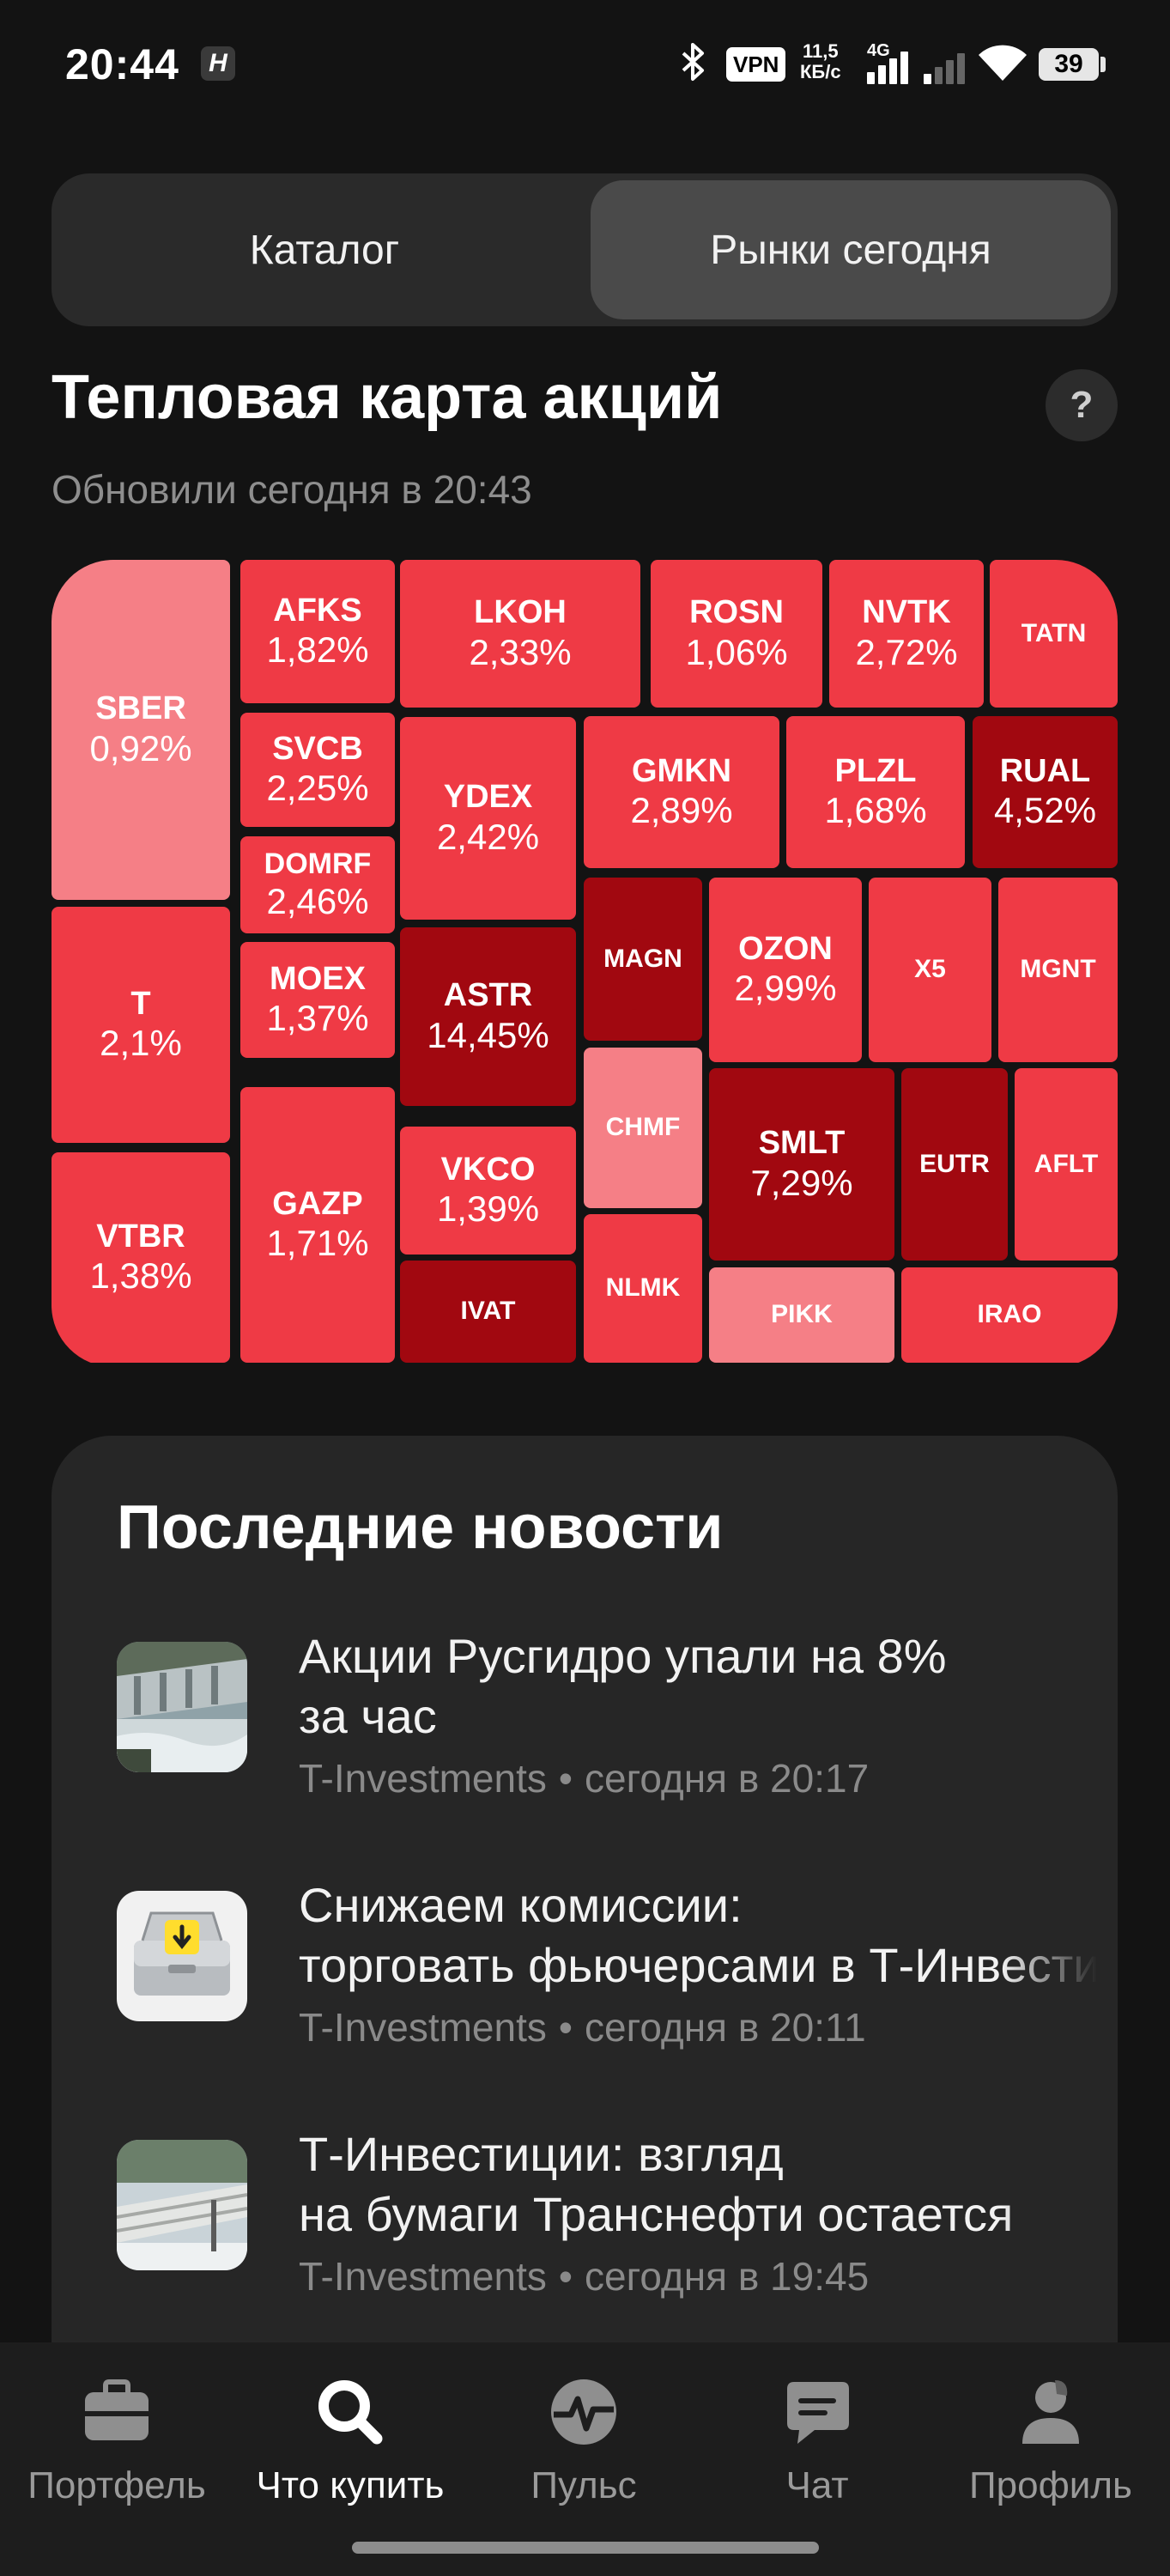 Image resolution: width=1170 pixels, height=2576 pixels. What do you see at coordinates (351, 2412) in the screenshot?
I see `search-icon` at bounding box center [351, 2412].